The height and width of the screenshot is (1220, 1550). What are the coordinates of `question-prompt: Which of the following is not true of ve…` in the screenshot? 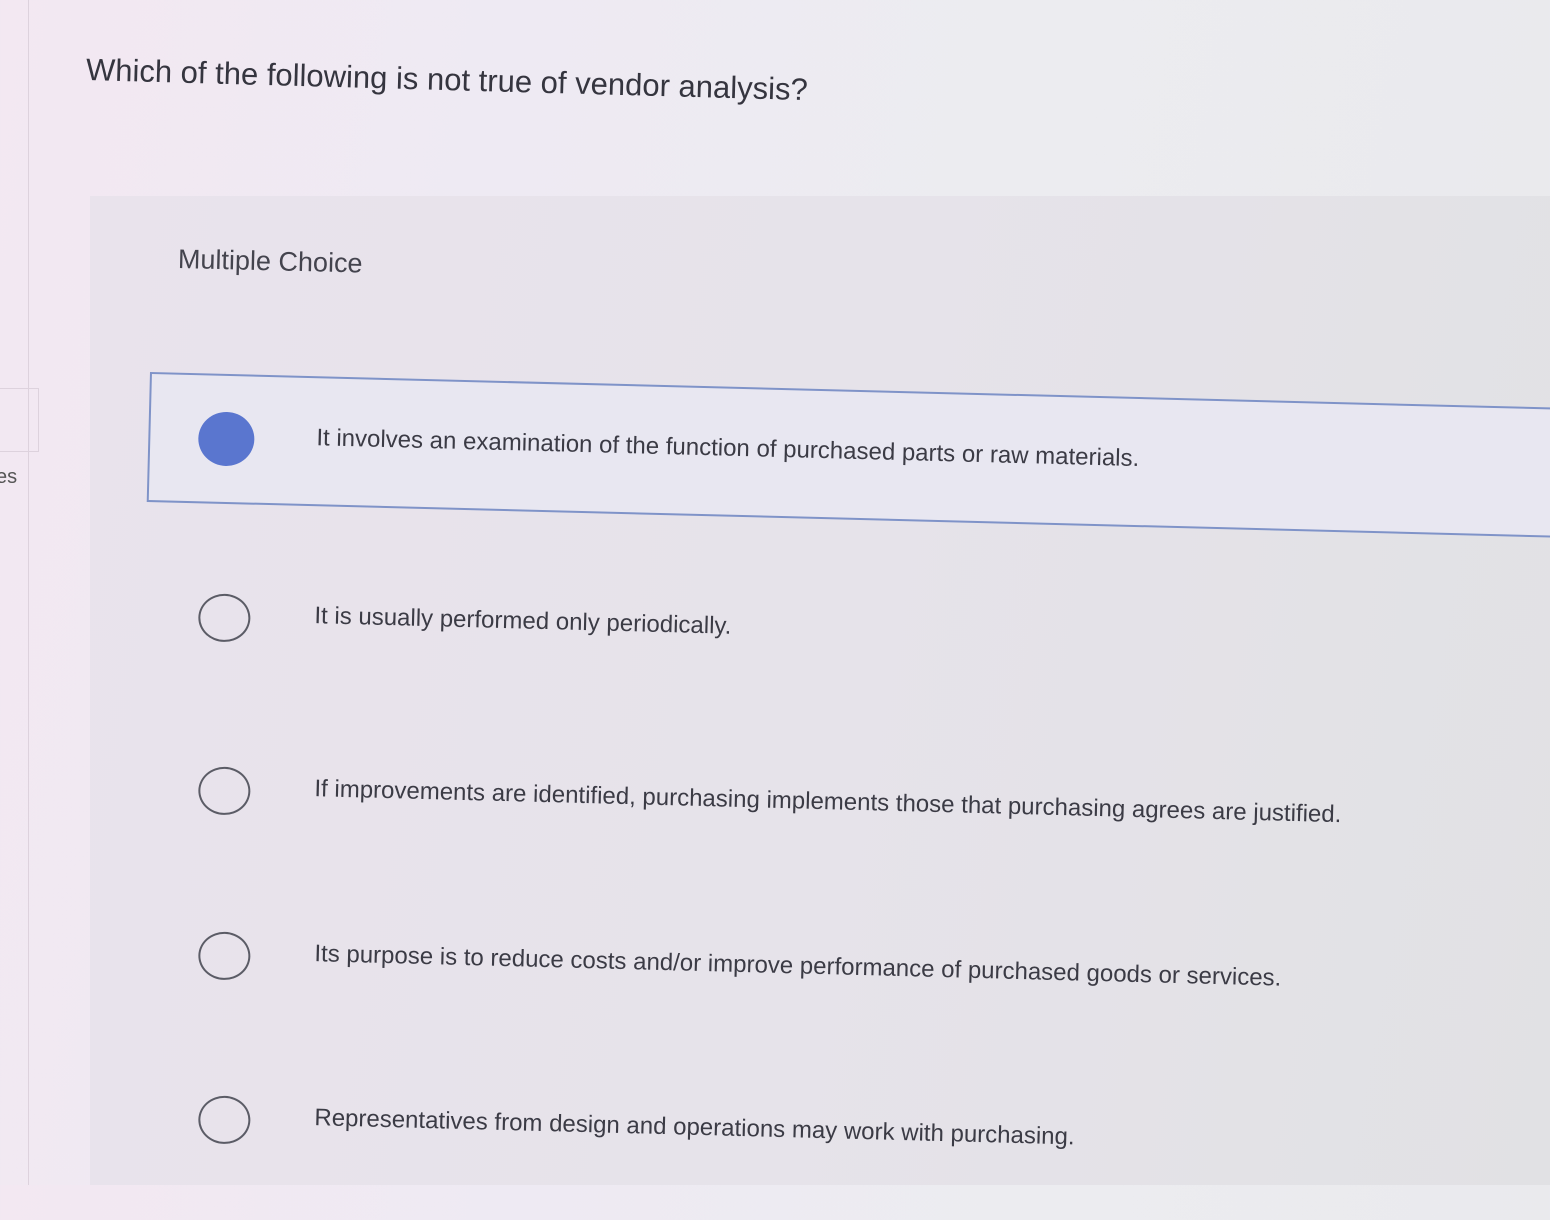 It's located at (447, 80).